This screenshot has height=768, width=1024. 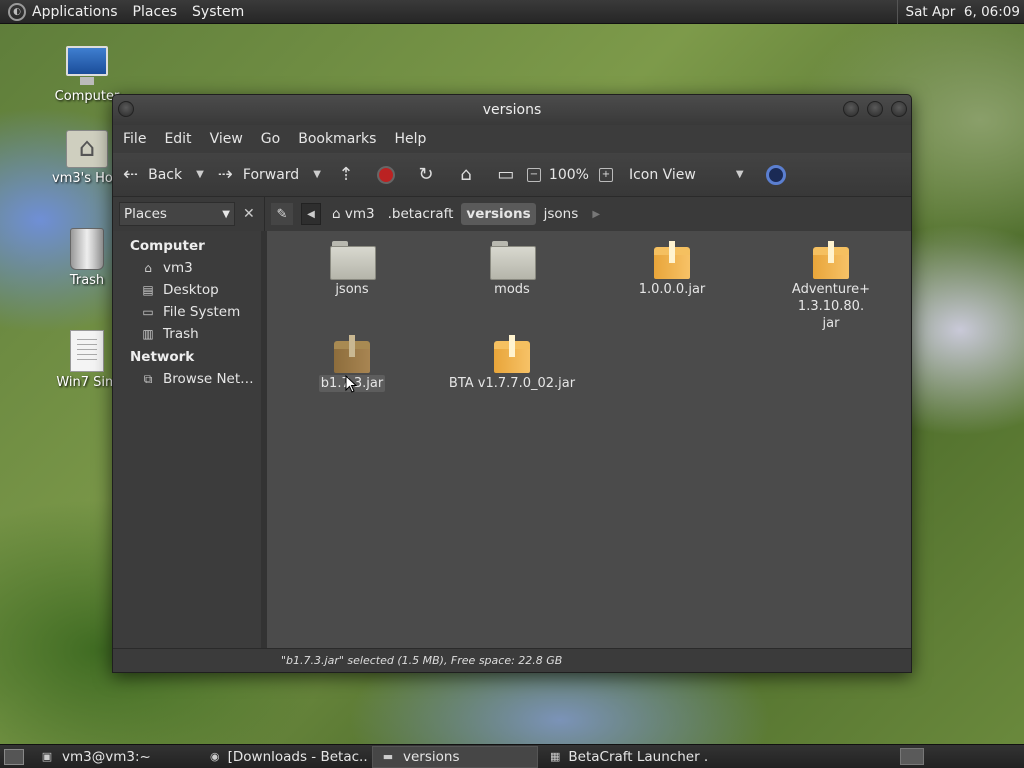 What do you see at coordinates (270, 139) in the screenshot?
I see `menu-go: Go` at bounding box center [270, 139].